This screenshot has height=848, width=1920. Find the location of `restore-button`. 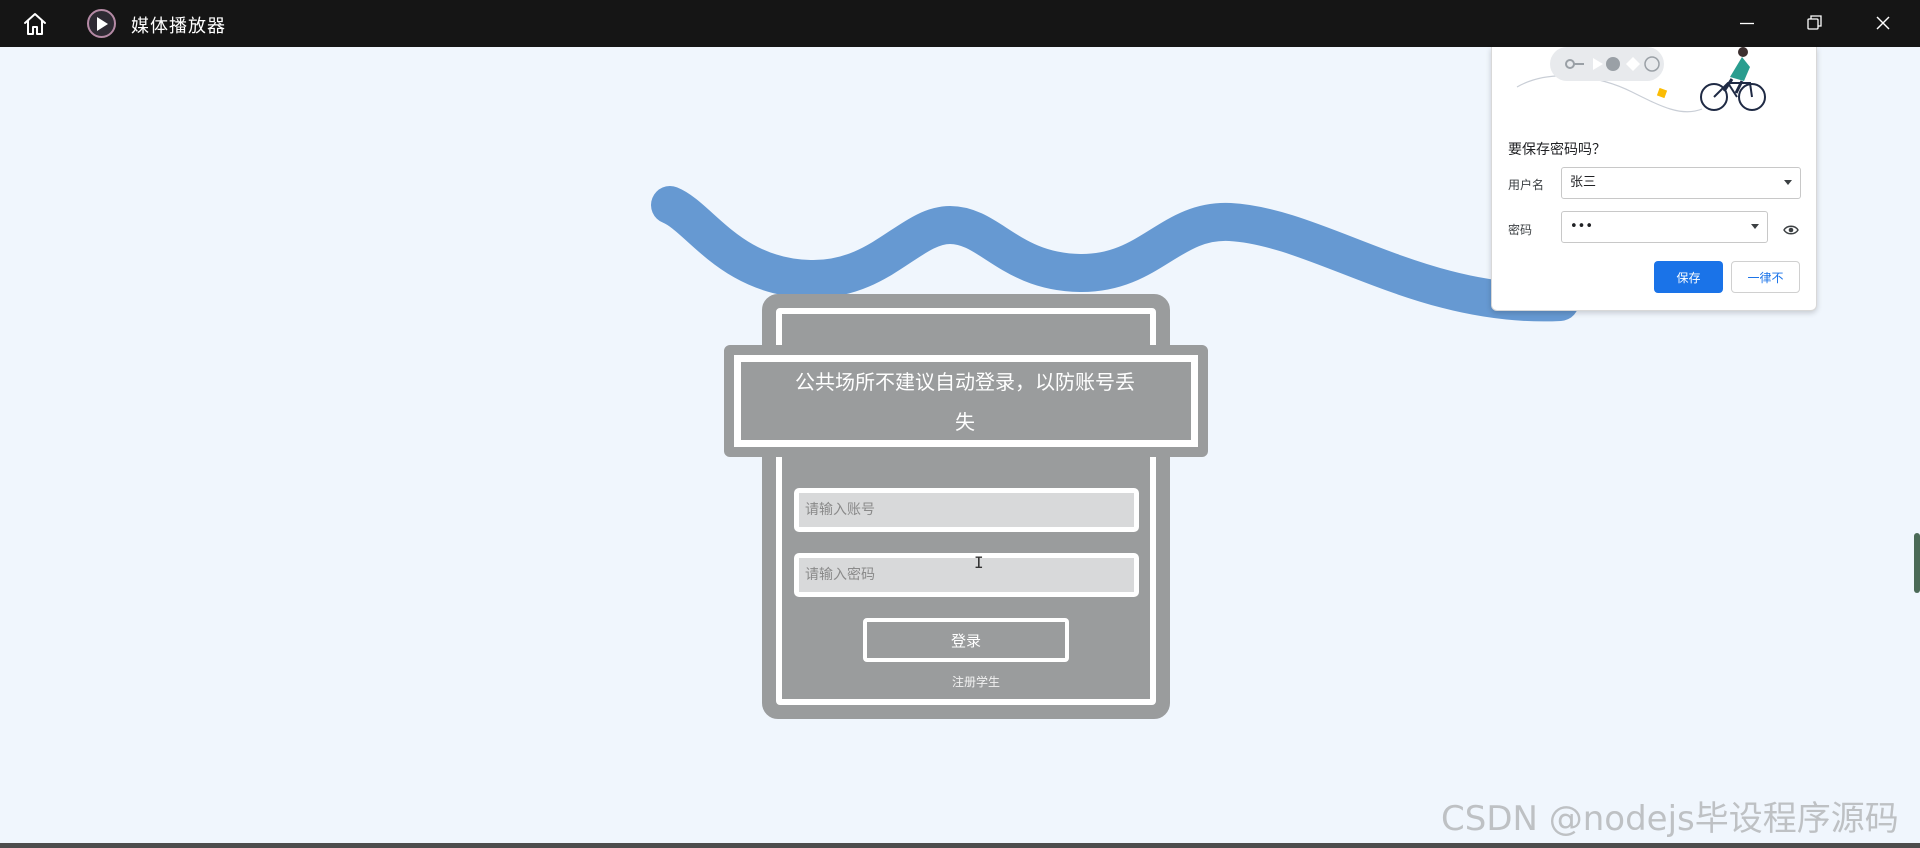

restore-button is located at coordinates (1815, 23).